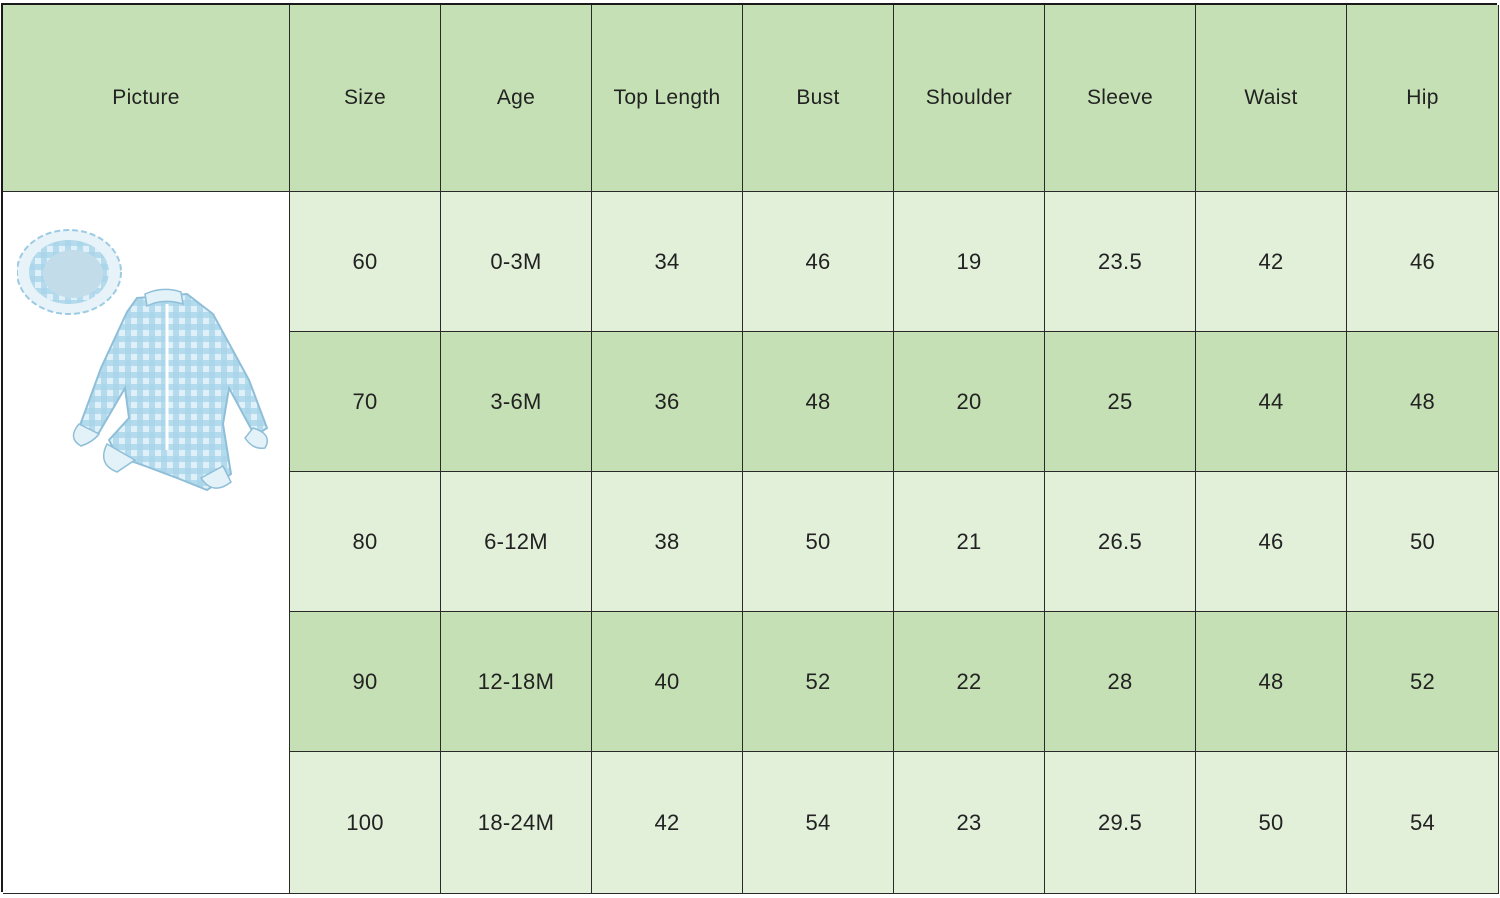 The height and width of the screenshot is (898, 1500). What do you see at coordinates (667, 542) in the screenshot?
I see `cell-top-length: 38` at bounding box center [667, 542].